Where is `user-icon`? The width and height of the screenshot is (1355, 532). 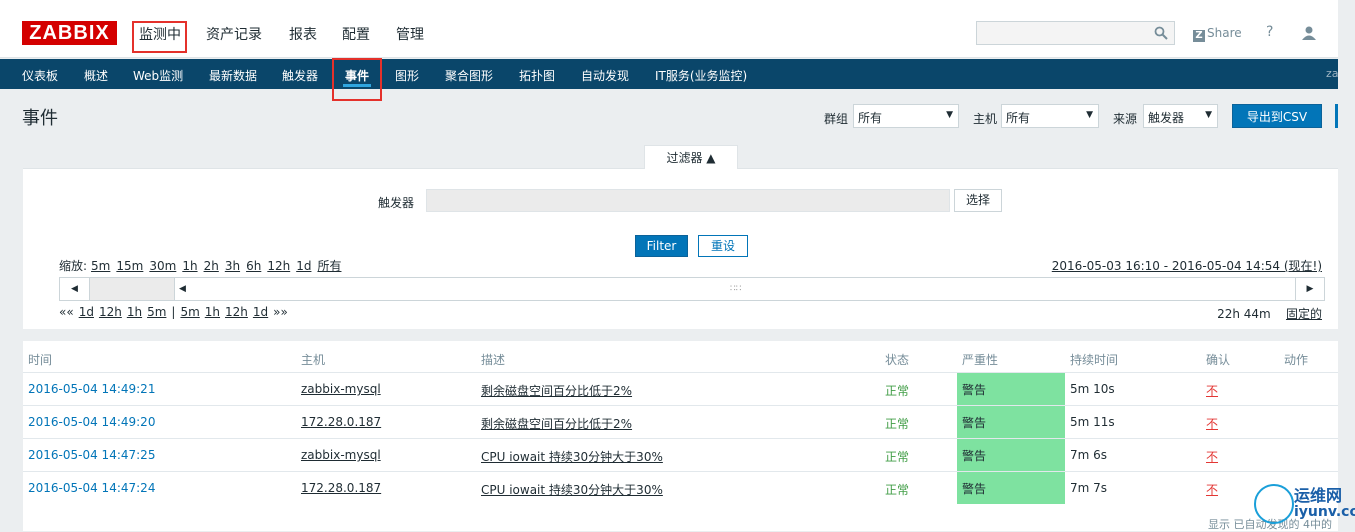 user-icon is located at coordinates (1309, 33).